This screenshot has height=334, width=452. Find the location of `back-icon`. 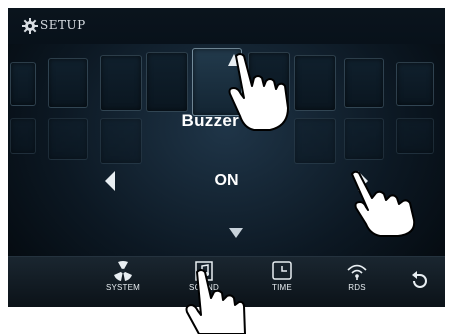

back-icon is located at coordinates (420, 281).